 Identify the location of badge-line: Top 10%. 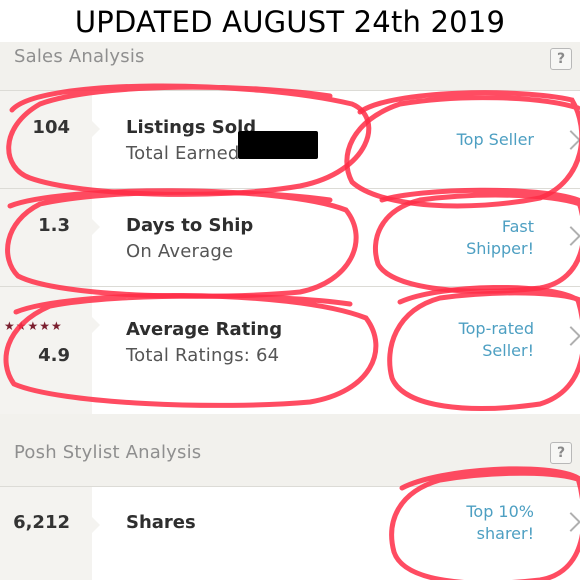
(500, 511).